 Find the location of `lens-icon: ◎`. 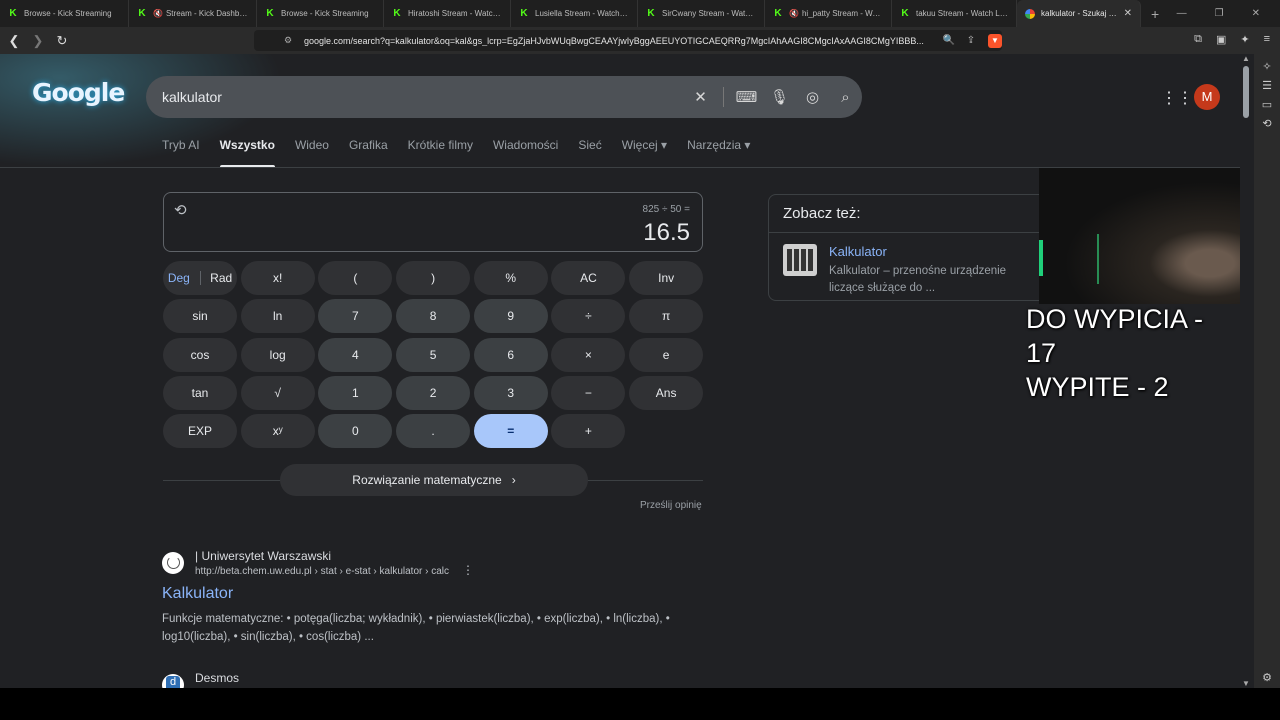

lens-icon: ◎ is located at coordinates (812, 97).